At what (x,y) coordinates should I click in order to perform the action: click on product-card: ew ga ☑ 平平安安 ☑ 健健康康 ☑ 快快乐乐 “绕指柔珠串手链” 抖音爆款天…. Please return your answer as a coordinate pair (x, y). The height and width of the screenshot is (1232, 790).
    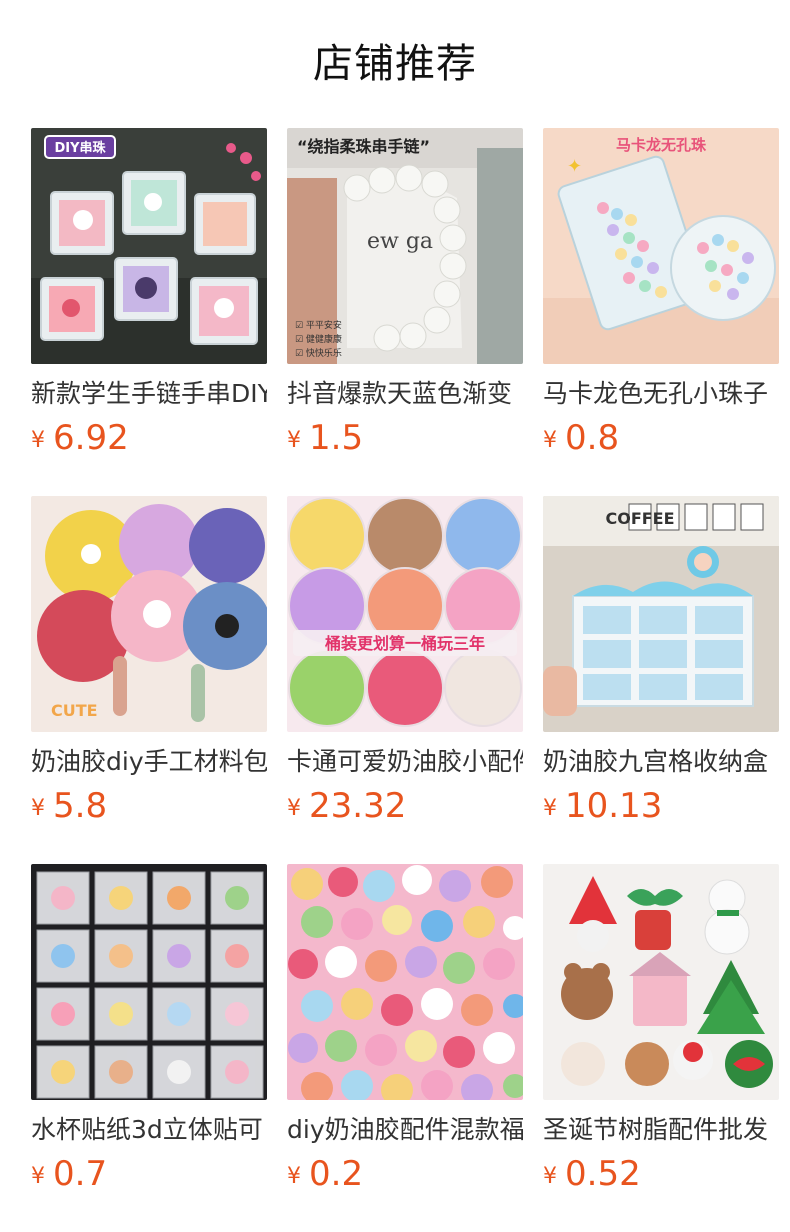
    Looking at the image, I should click on (405, 312).